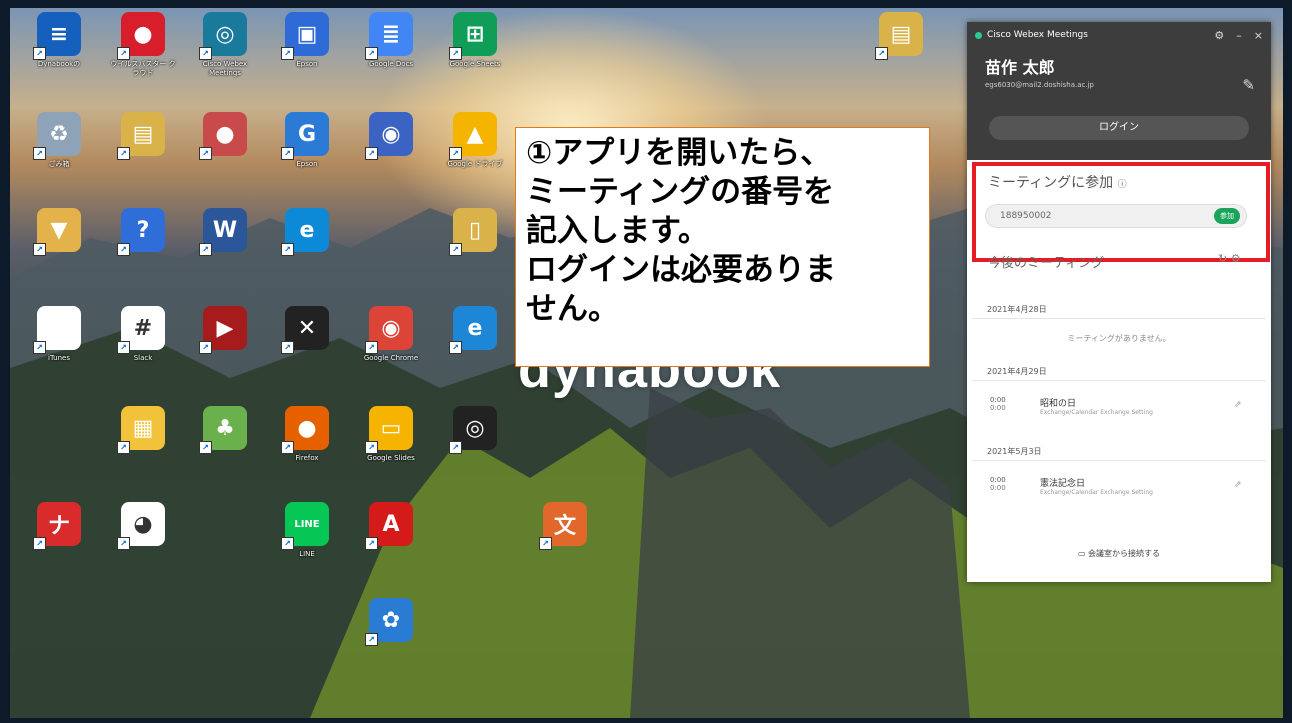 Image resolution: width=1292 pixels, height=723 pixels. What do you see at coordinates (679, 153) in the screenshot?
I see `callout-line-1: ①アプリを開いたら、` at bounding box center [679, 153].